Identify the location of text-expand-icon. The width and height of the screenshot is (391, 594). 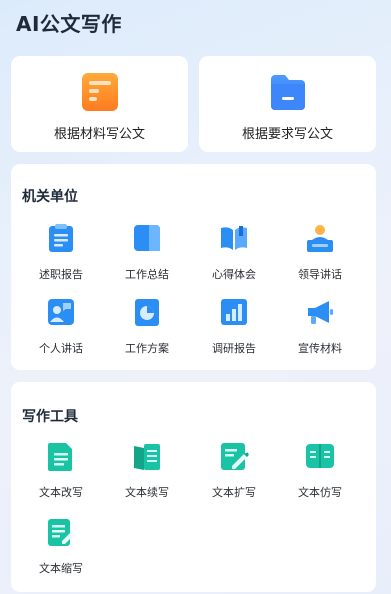
(234, 456).